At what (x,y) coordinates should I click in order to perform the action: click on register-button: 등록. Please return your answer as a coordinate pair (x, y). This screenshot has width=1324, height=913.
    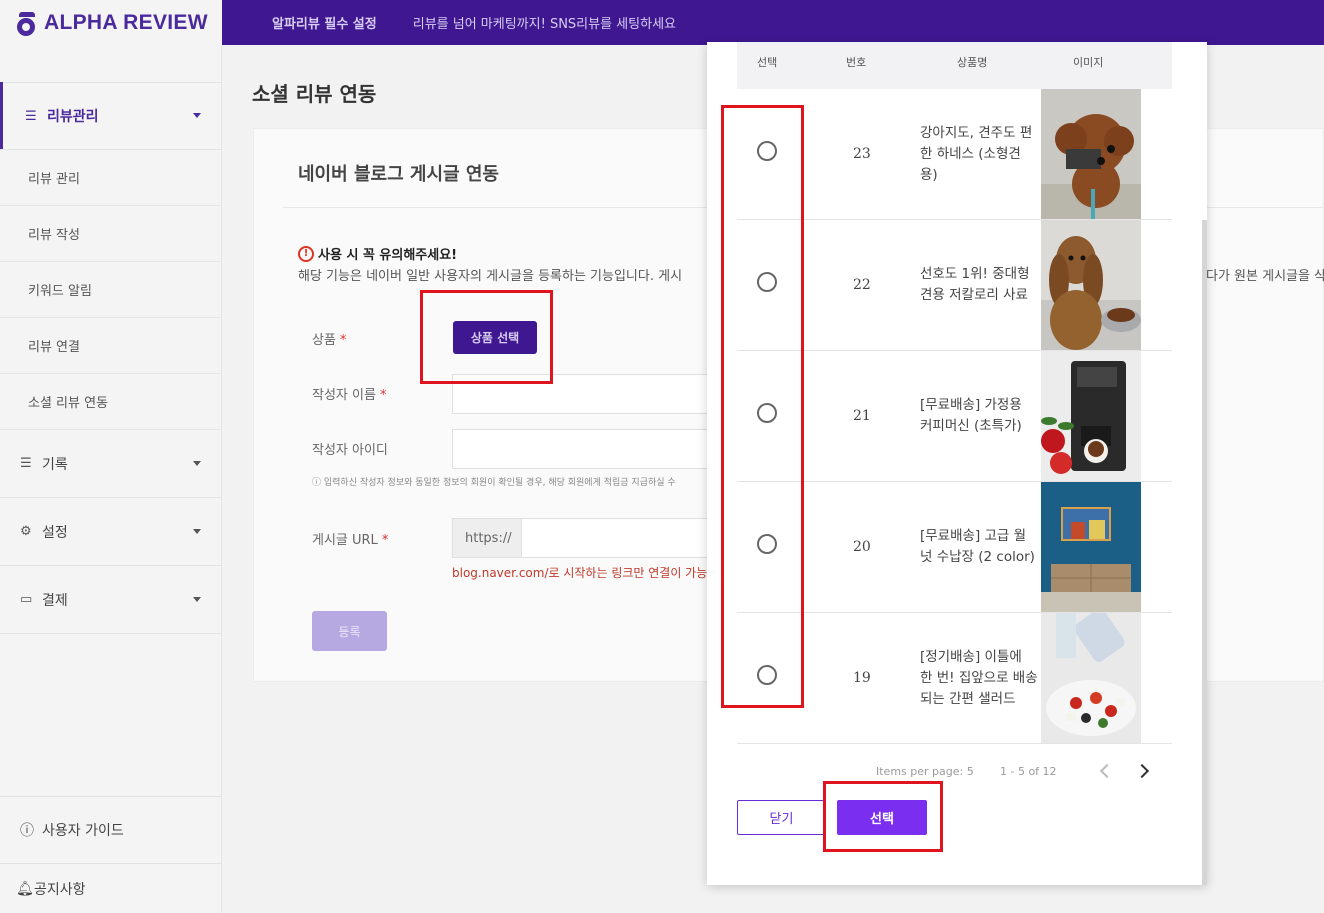
    Looking at the image, I should click on (349, 631).